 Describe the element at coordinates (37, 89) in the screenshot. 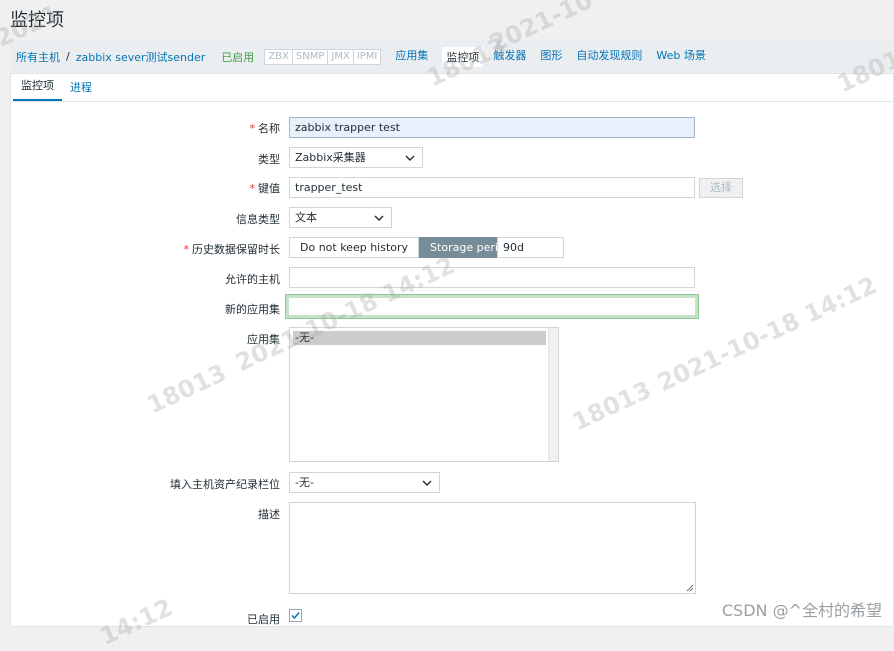

I see `tab-item: 监控项` at that location.